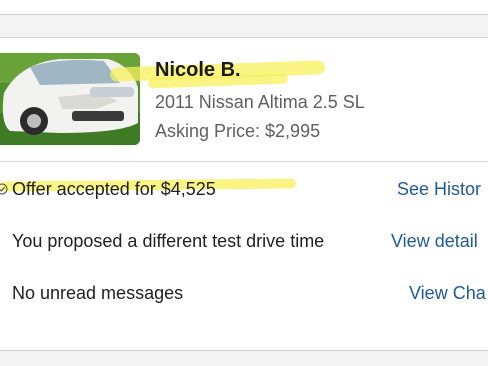  I want to click on test-drive-status-text: You proposed a different test drive time, so click(168, 241).